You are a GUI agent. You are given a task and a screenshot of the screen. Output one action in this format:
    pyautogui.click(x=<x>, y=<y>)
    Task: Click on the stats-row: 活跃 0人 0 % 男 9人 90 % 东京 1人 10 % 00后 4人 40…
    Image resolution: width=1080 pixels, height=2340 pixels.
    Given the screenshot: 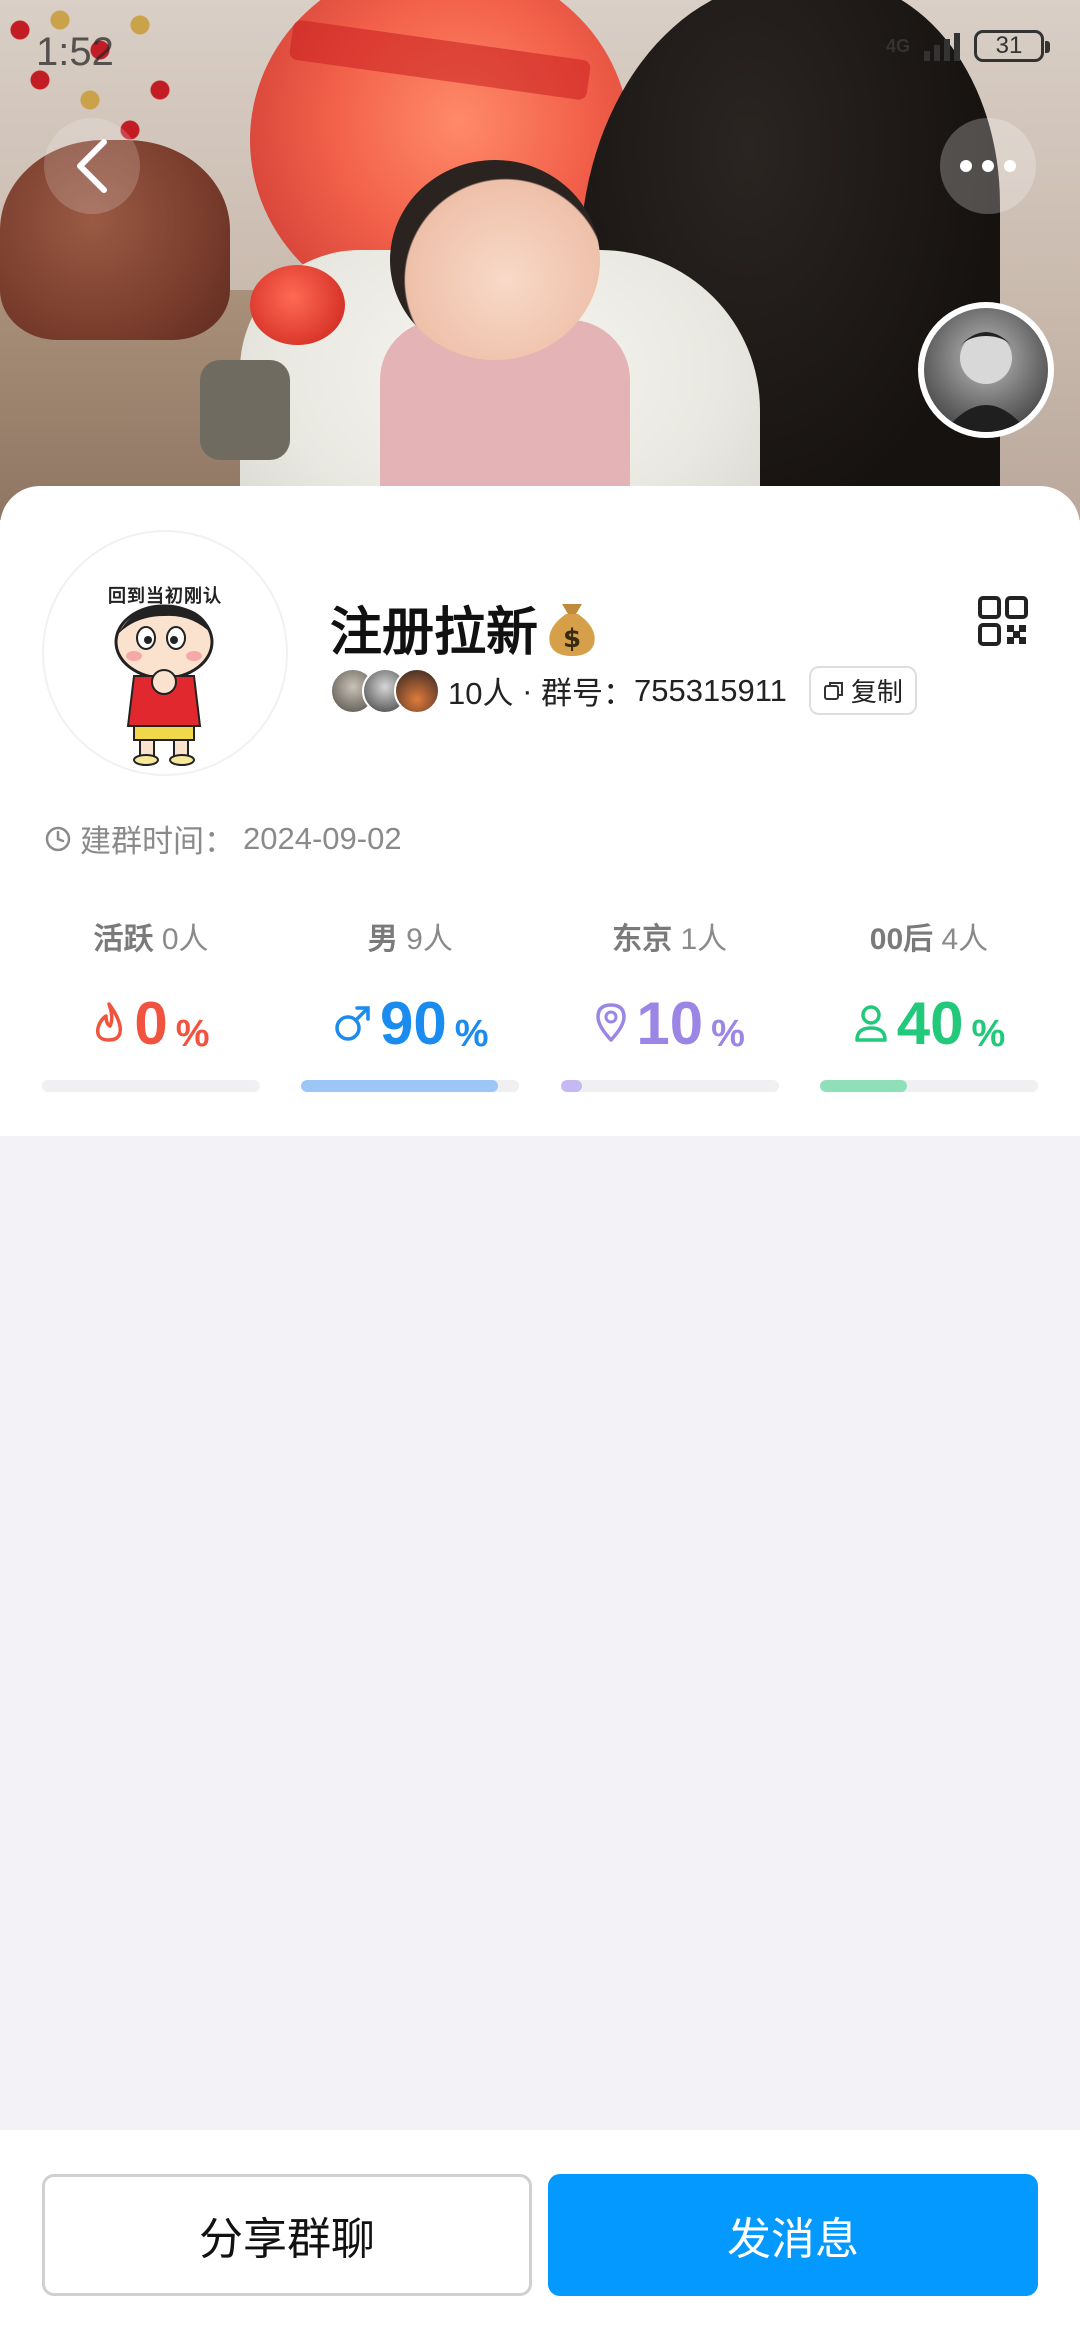 What is the action you would take?
    pyautogui.click(x=540, y=1003)
    